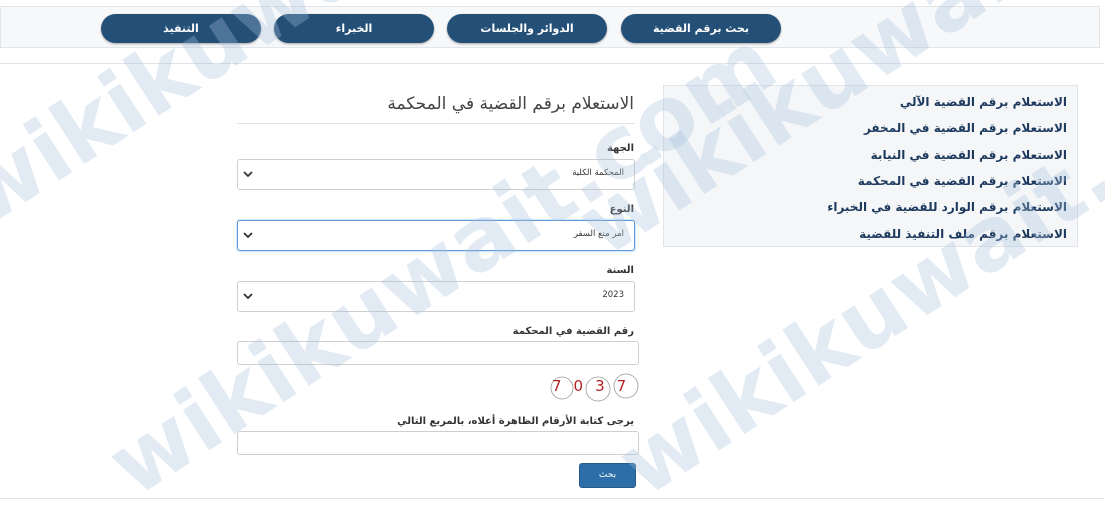 The height and width of the screenshot is (516, 1105). What do you see at coordinates (436, 123) in the screenshot?
I see `title-divider` at bounding box center [436, 123].